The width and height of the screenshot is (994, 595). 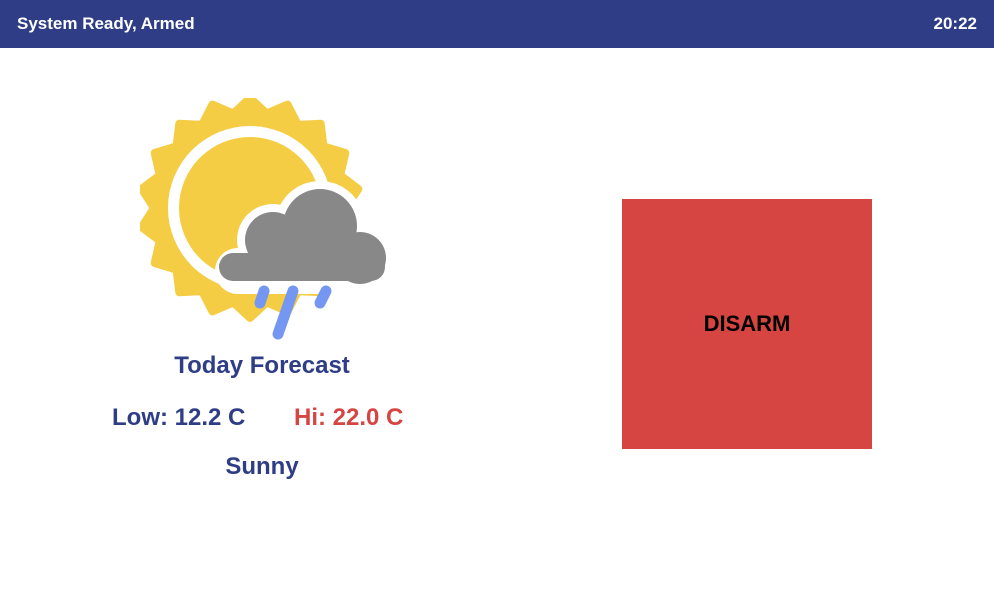 What do you see at coordinates (262, 466) in the screenshot?
I see `weather-condition: Sunny` at bounding box center [262, 466].